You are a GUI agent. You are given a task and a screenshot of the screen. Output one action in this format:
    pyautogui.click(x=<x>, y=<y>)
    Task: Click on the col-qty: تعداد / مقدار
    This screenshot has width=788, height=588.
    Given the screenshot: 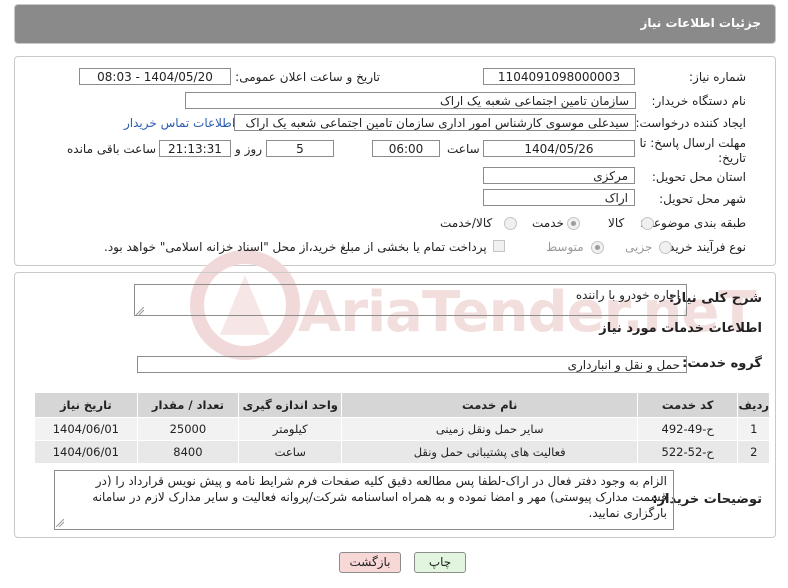 What is the action you would take?
    pyautogui.click(x=188, y=405)
    